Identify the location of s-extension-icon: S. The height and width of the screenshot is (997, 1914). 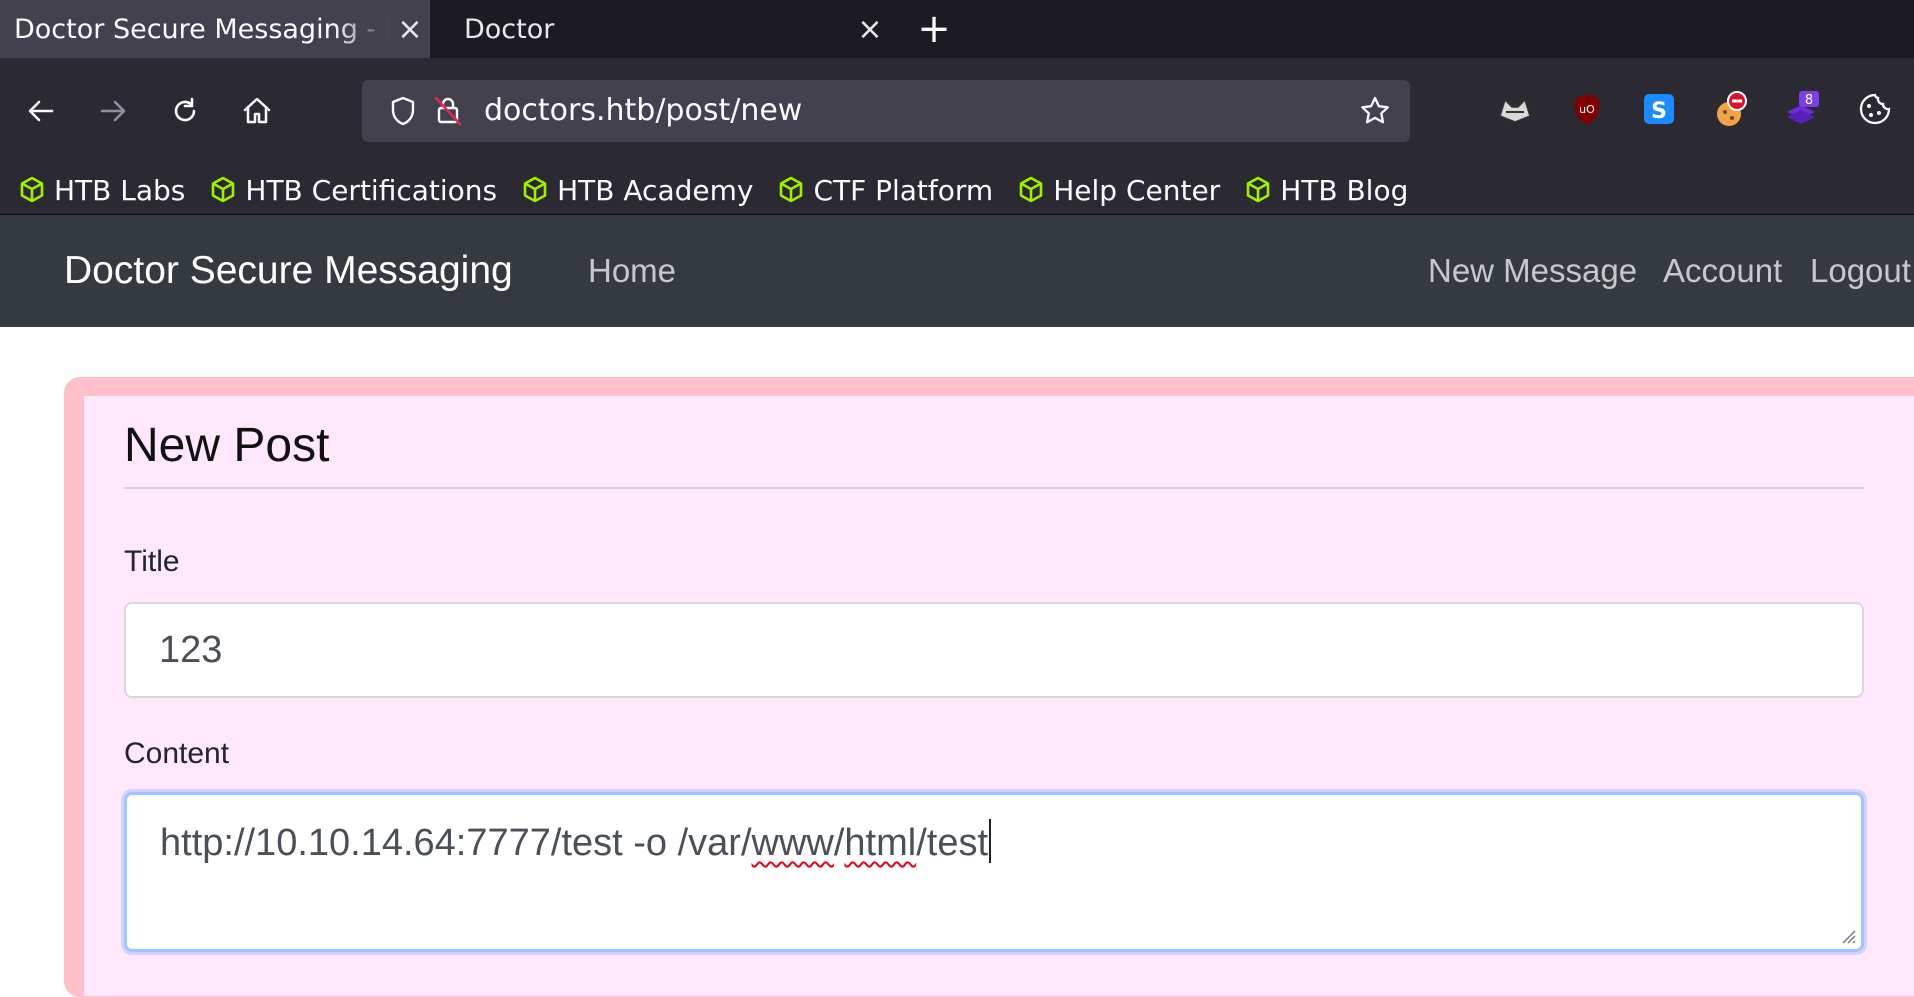
(1659, 109).